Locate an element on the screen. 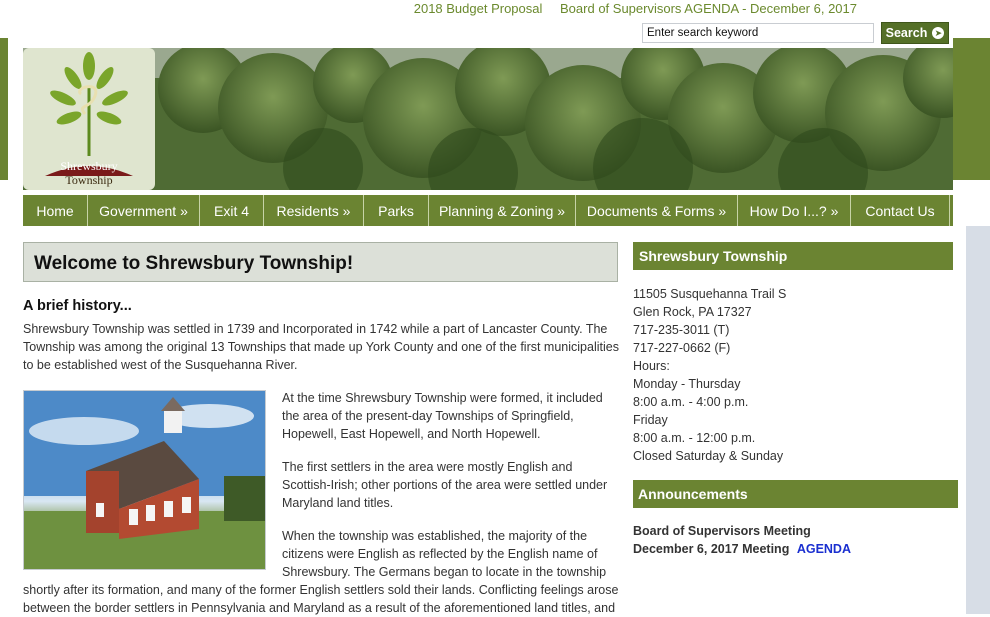  nav-government: Government » is located at coordinates (144, 210).